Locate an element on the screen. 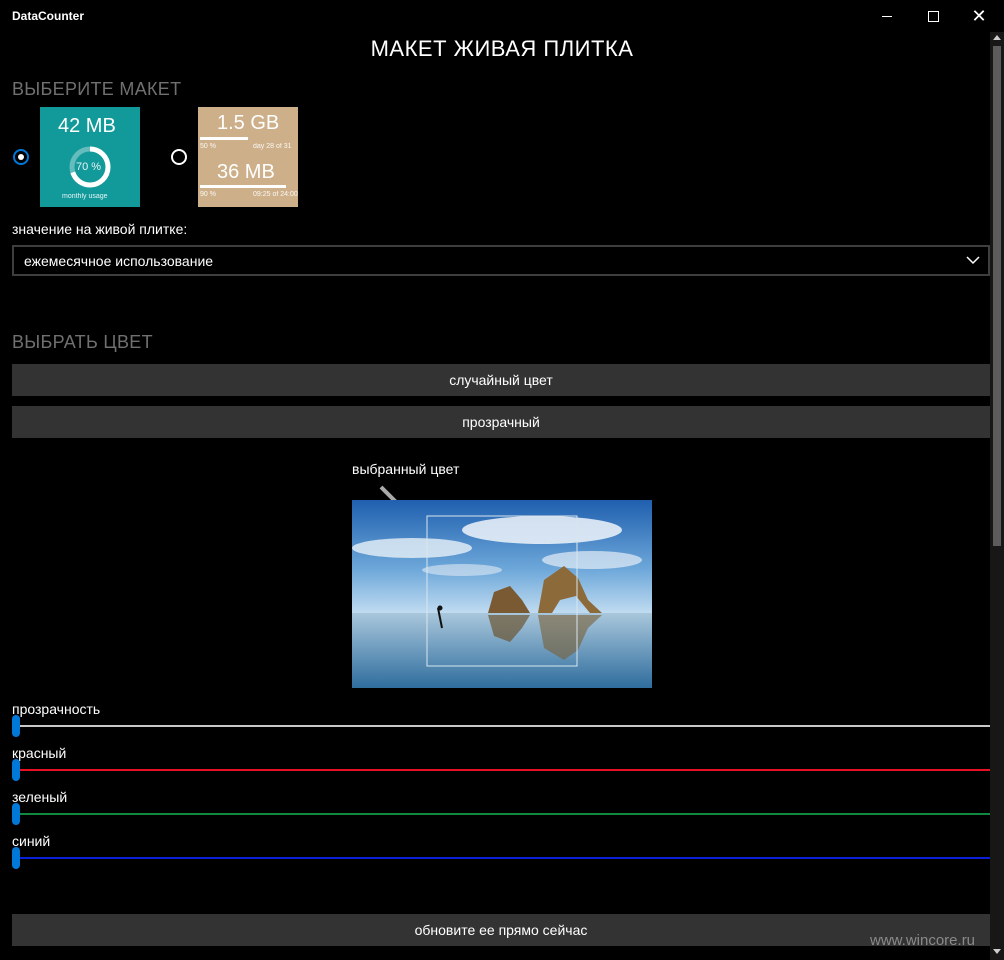 Image resolution: width=1004 pixels, height=960 pixels. close-icon: ✕ is located at coordinates (979, 16).